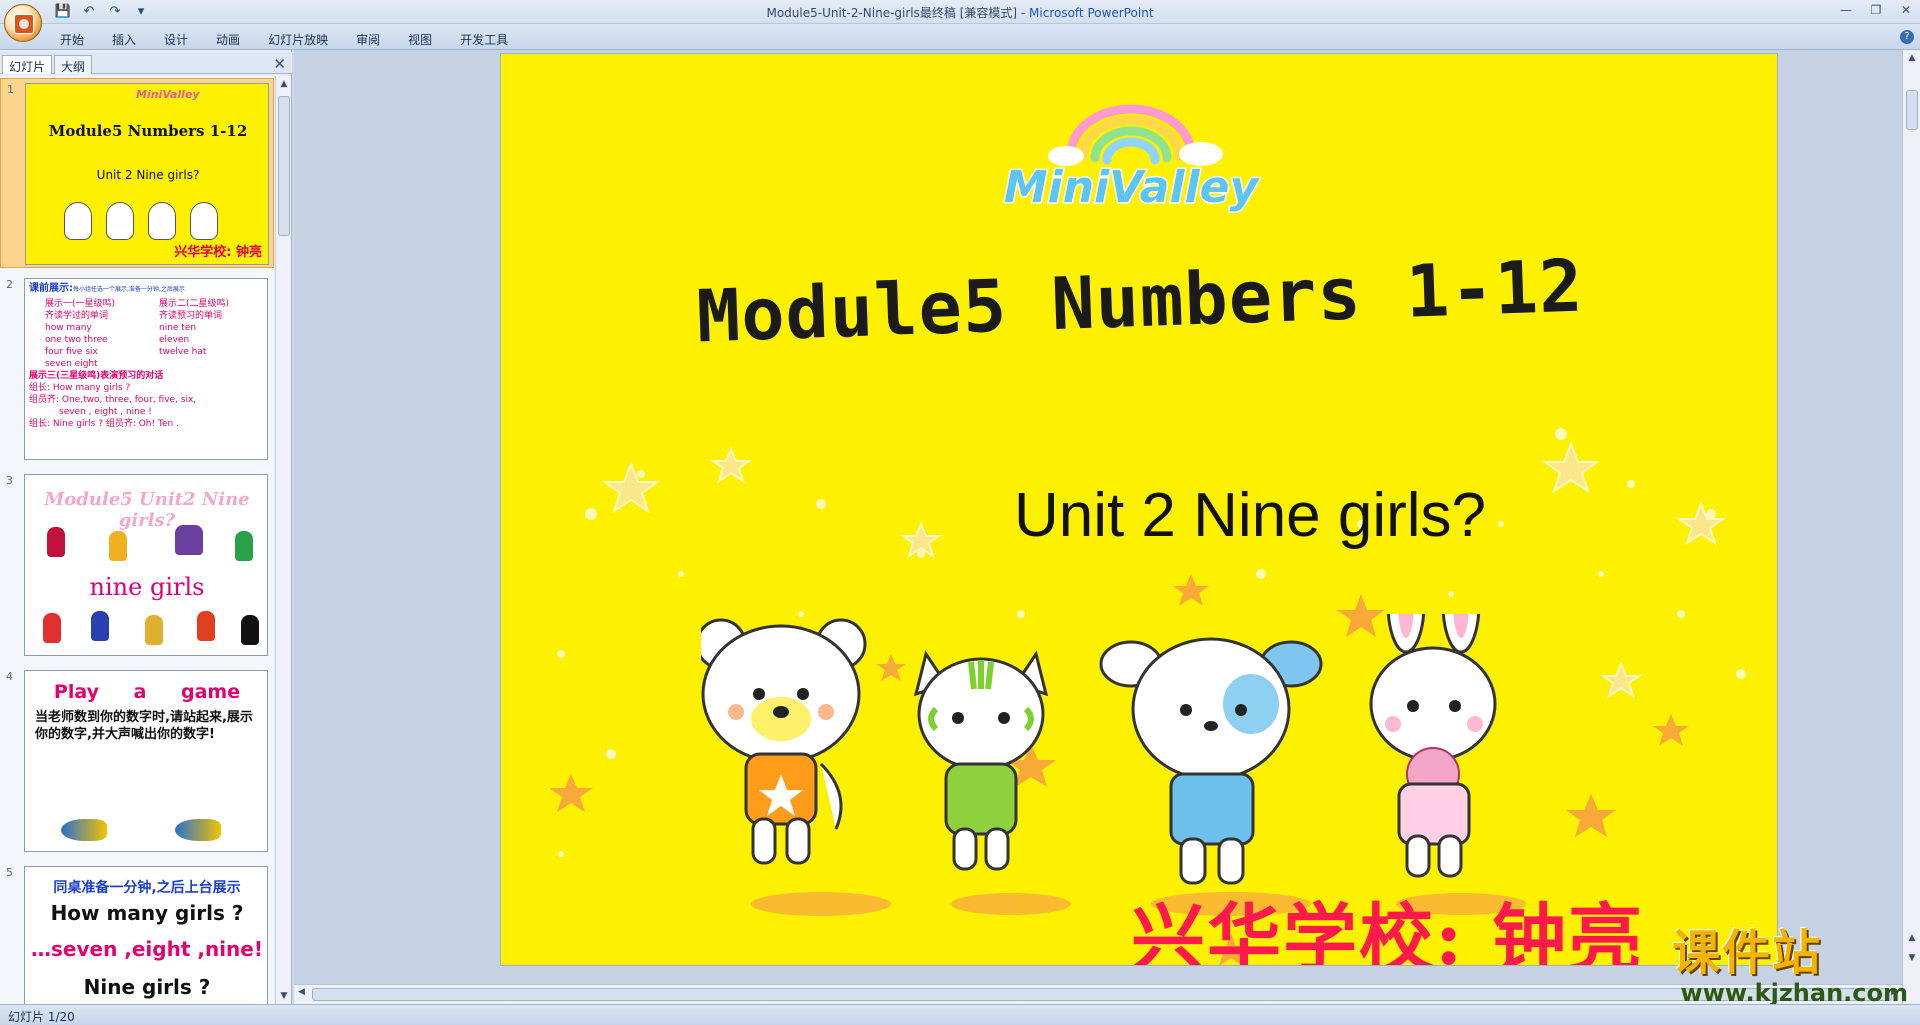 The image size is (1920, 1025). Describe the element at coordinates (104, 424) in the screenshot. I see `thumb-line: 组长: Nine girls ? 组员齐: Oh! Ten .` at that location.